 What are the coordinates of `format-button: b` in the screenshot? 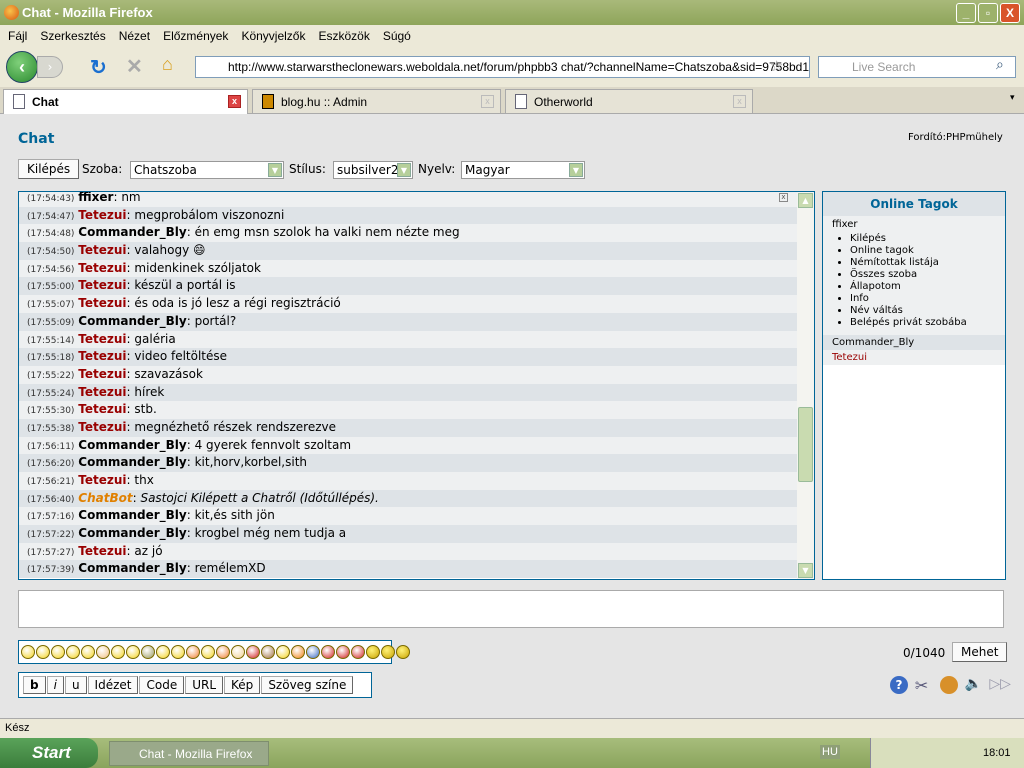 It's located at (34, 685).